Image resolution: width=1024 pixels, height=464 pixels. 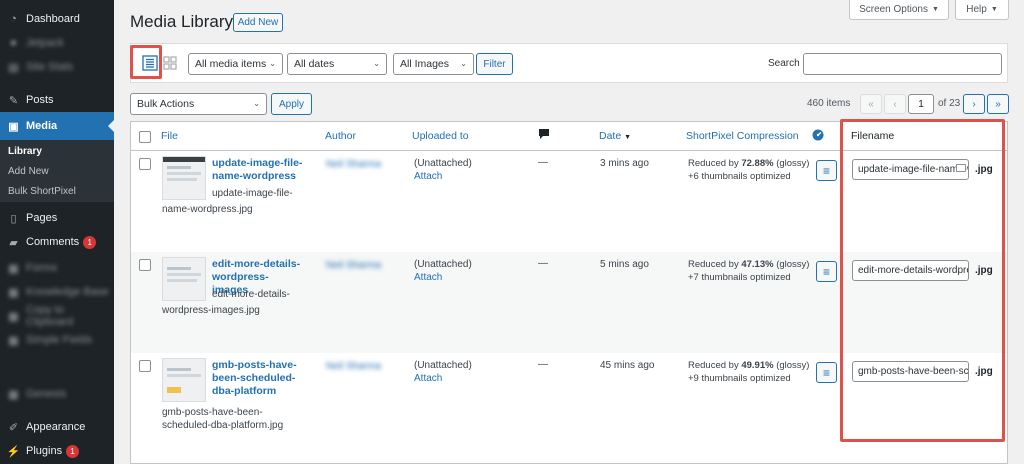 What do you see at coordinates (910, 169) in the screenshot?
I see `filename-input: update-image-file-name-wordpress` at bounding box center [910, 169].